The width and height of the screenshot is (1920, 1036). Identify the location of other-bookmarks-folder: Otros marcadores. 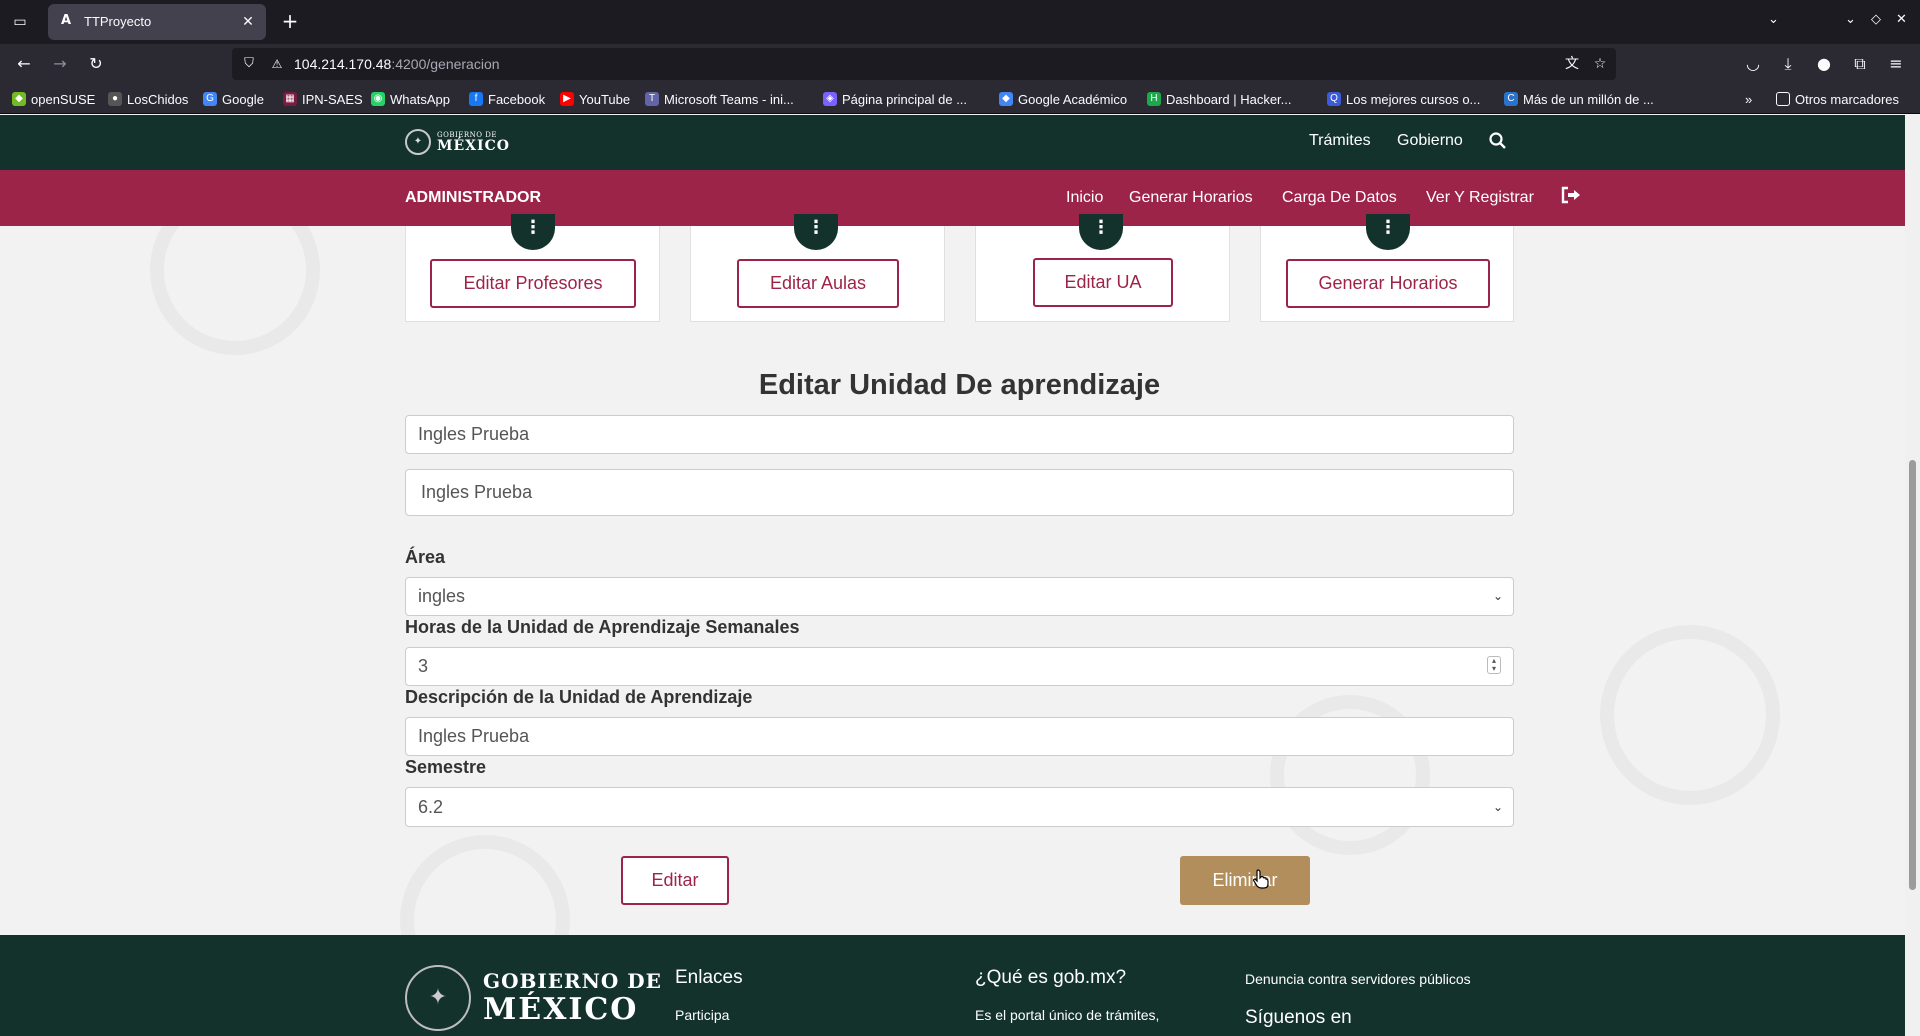
(1837, 99).